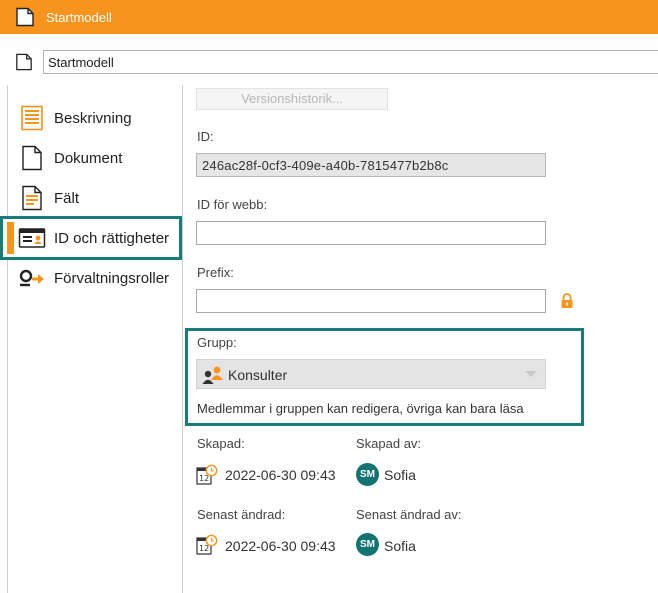  I want to click on web-id-label: ID för webb:, so click(232, 204).